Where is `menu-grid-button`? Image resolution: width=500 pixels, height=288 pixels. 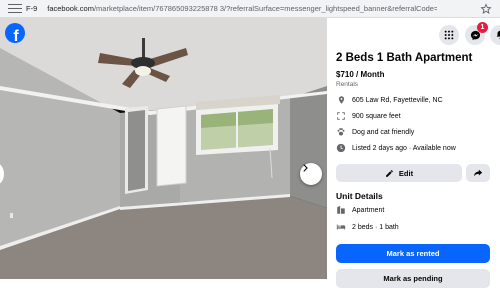 menu-grid-button is located at coordinates (449, 35).